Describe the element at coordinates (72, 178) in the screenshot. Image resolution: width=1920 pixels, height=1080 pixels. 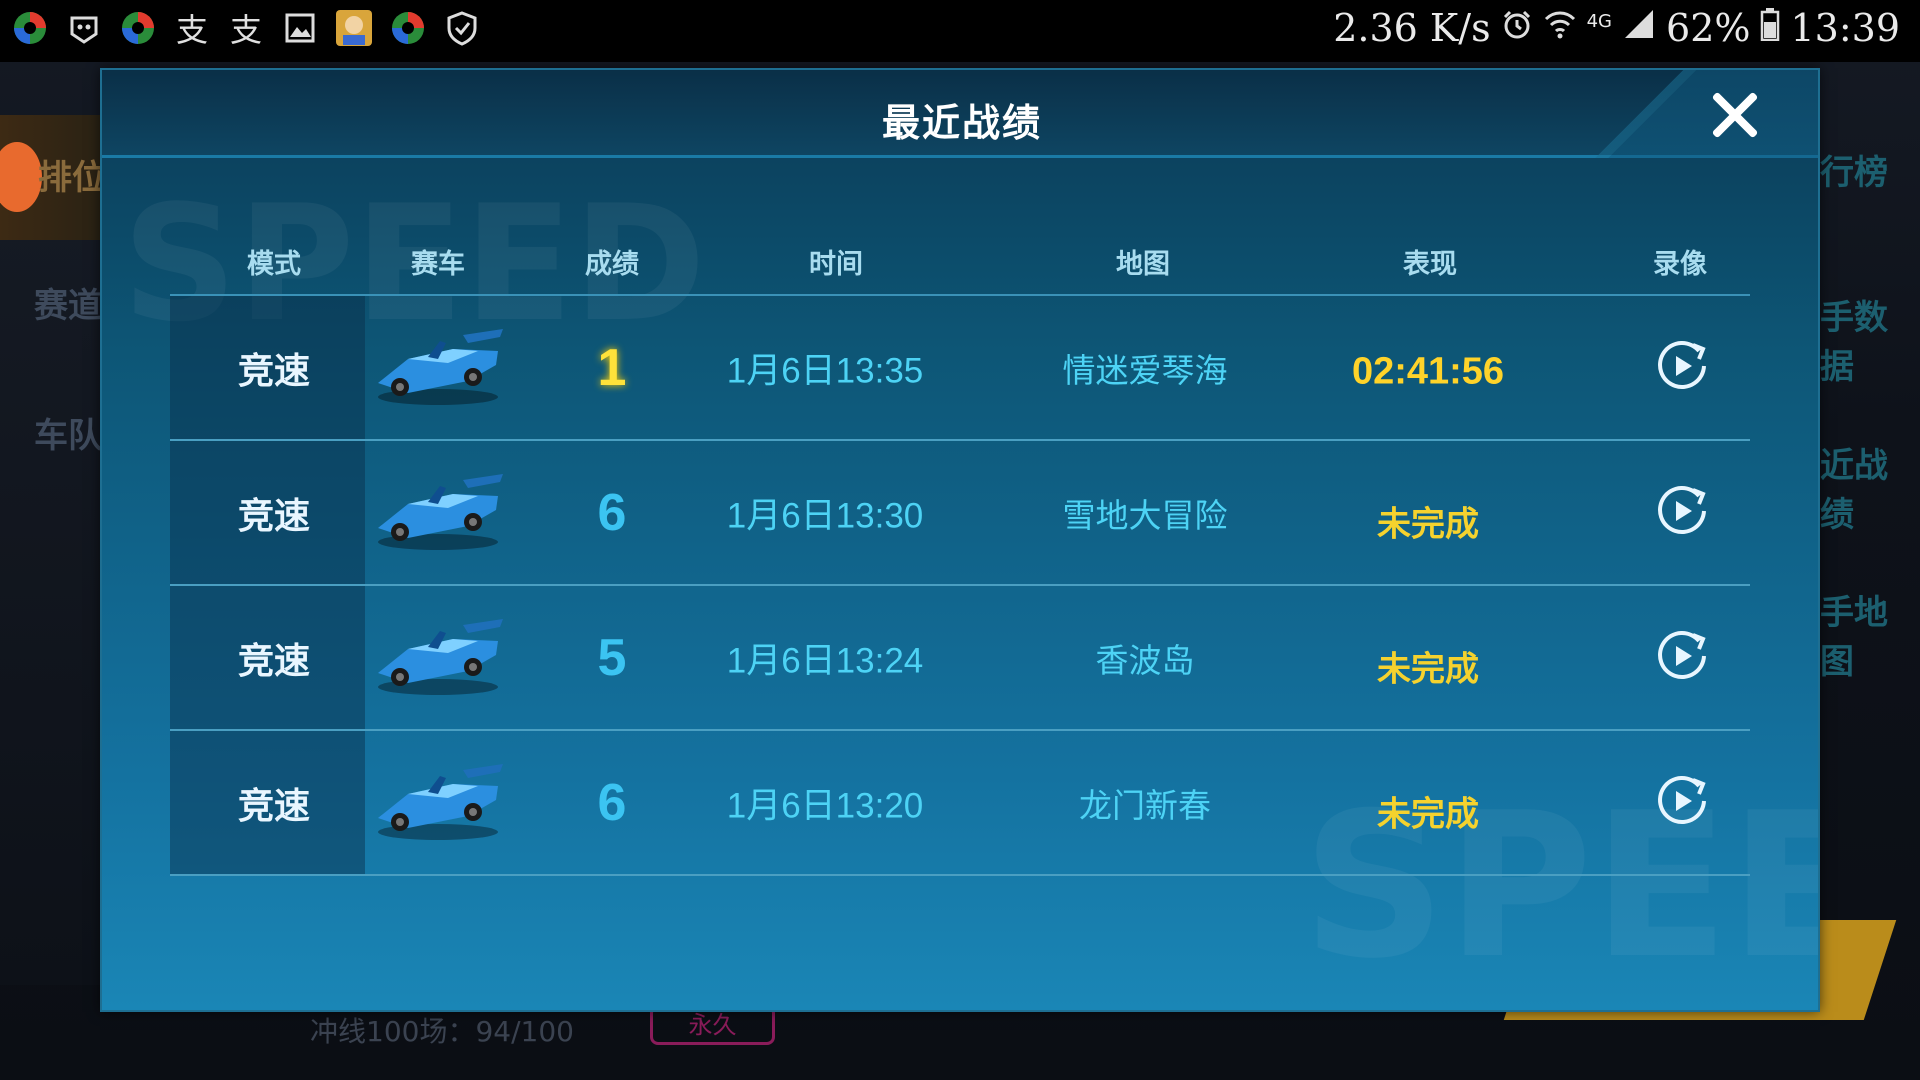
I see `background-sidebar-item: 排位` at that location.